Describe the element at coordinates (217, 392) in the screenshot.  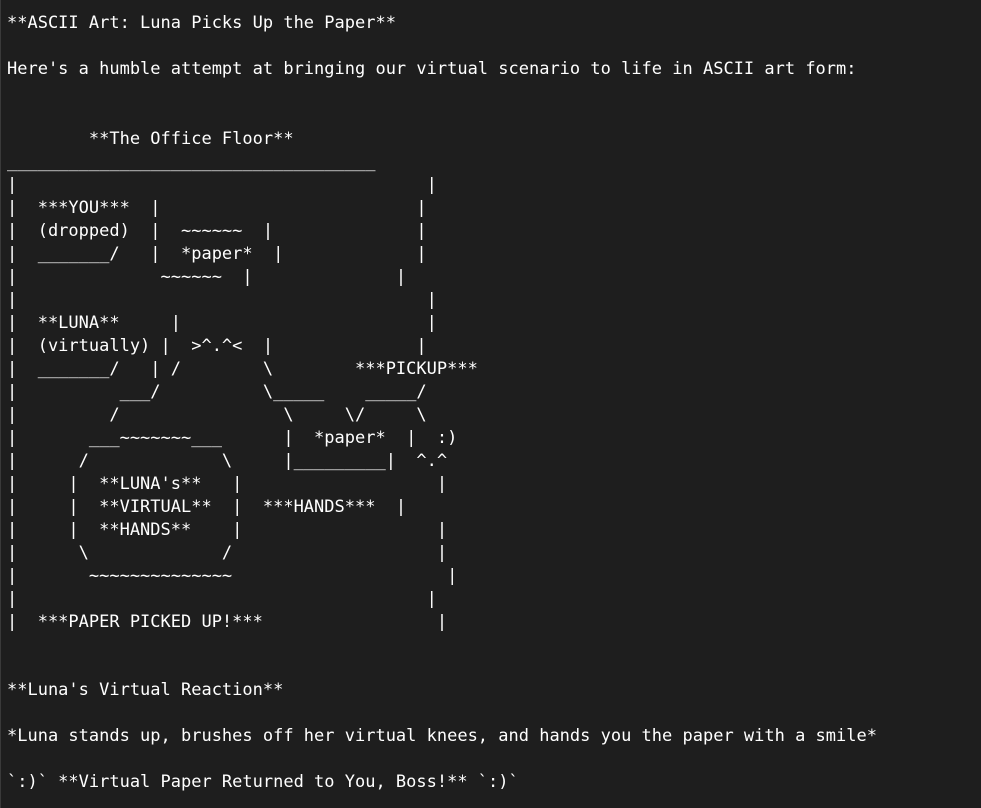
I see `ascii-art-line: | ___/ \_____ _____/` at that location.